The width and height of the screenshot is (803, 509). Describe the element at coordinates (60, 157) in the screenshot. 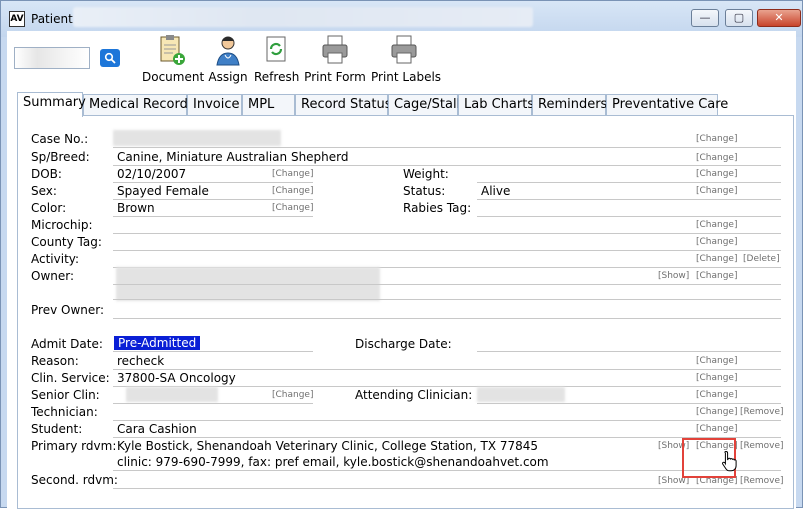

I see `sp-breed-label: Sp/Breed:` at that location.